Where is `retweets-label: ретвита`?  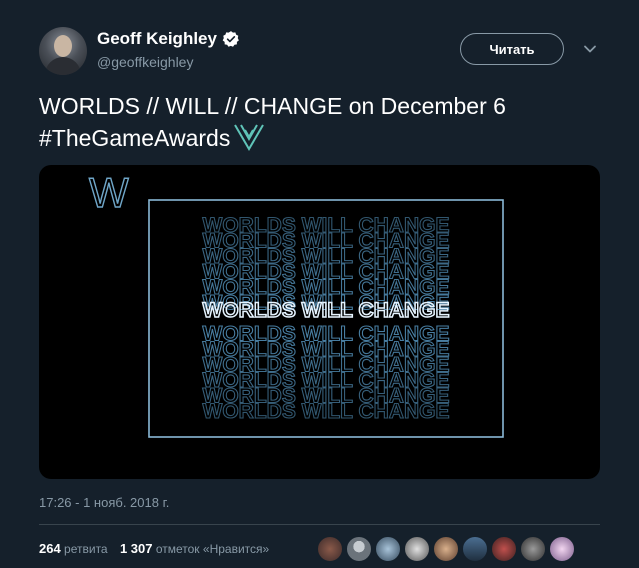 retweets-label: ретвита is located at coordinates (86, 549).